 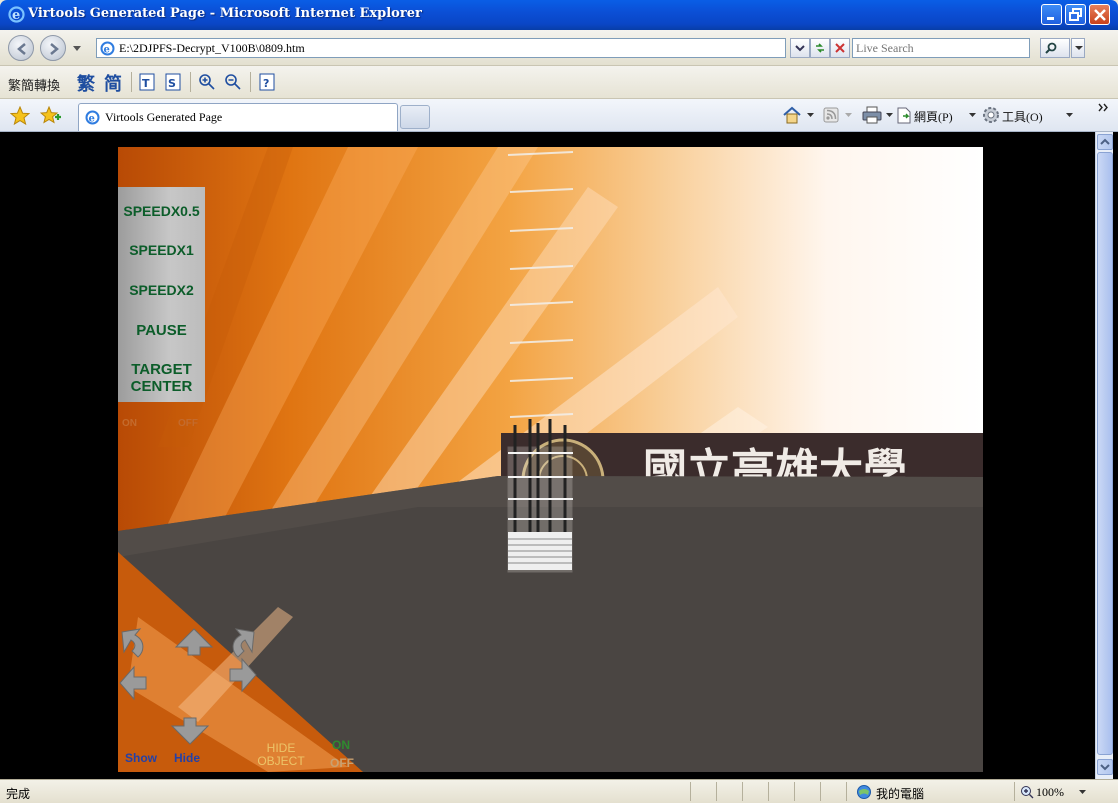 I want to click on help-icon: ?, so click(x=267, y=82).